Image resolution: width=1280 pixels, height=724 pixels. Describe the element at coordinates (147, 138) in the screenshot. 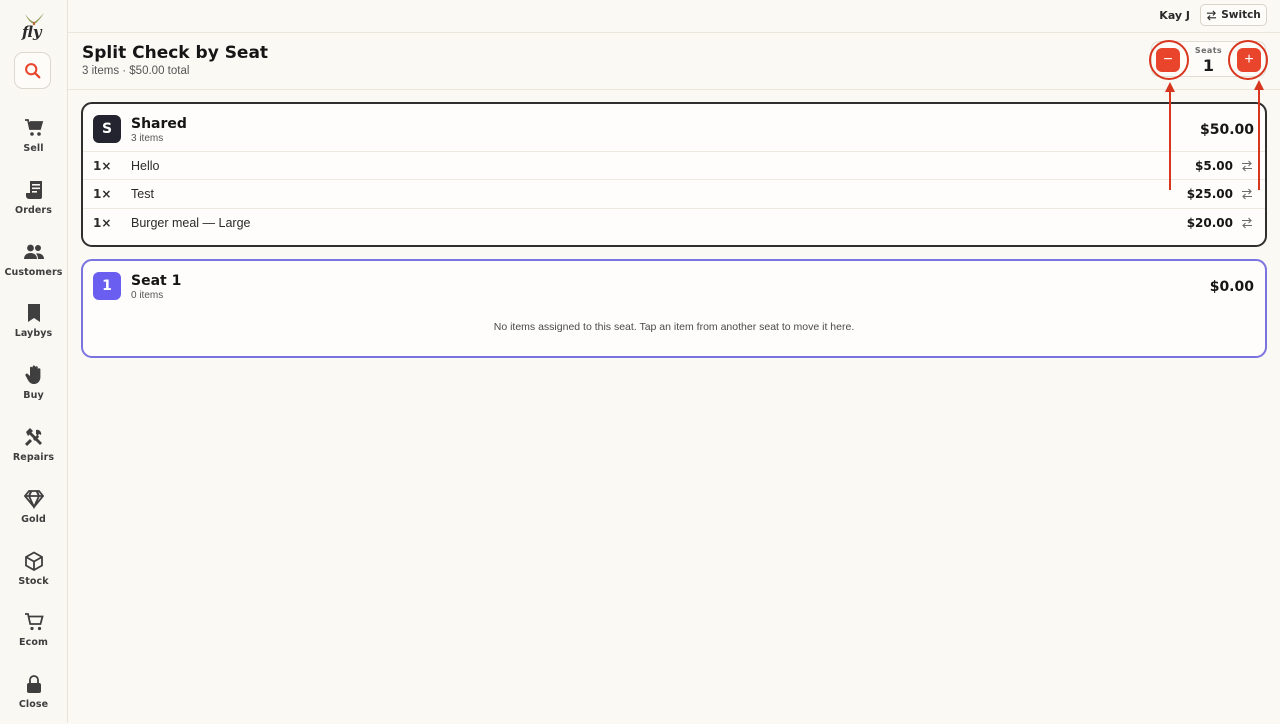

I see `shared-item-count: 3 items` at that location.